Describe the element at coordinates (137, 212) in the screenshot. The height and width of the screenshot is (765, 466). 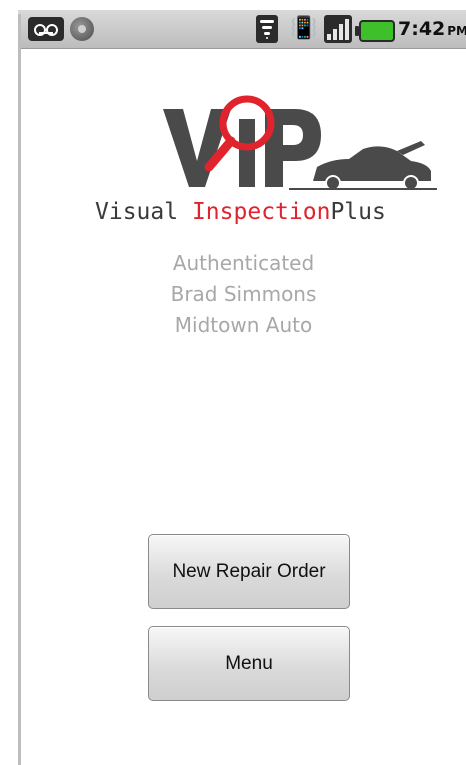
I see `logo-name-visual: Visual` at that location.